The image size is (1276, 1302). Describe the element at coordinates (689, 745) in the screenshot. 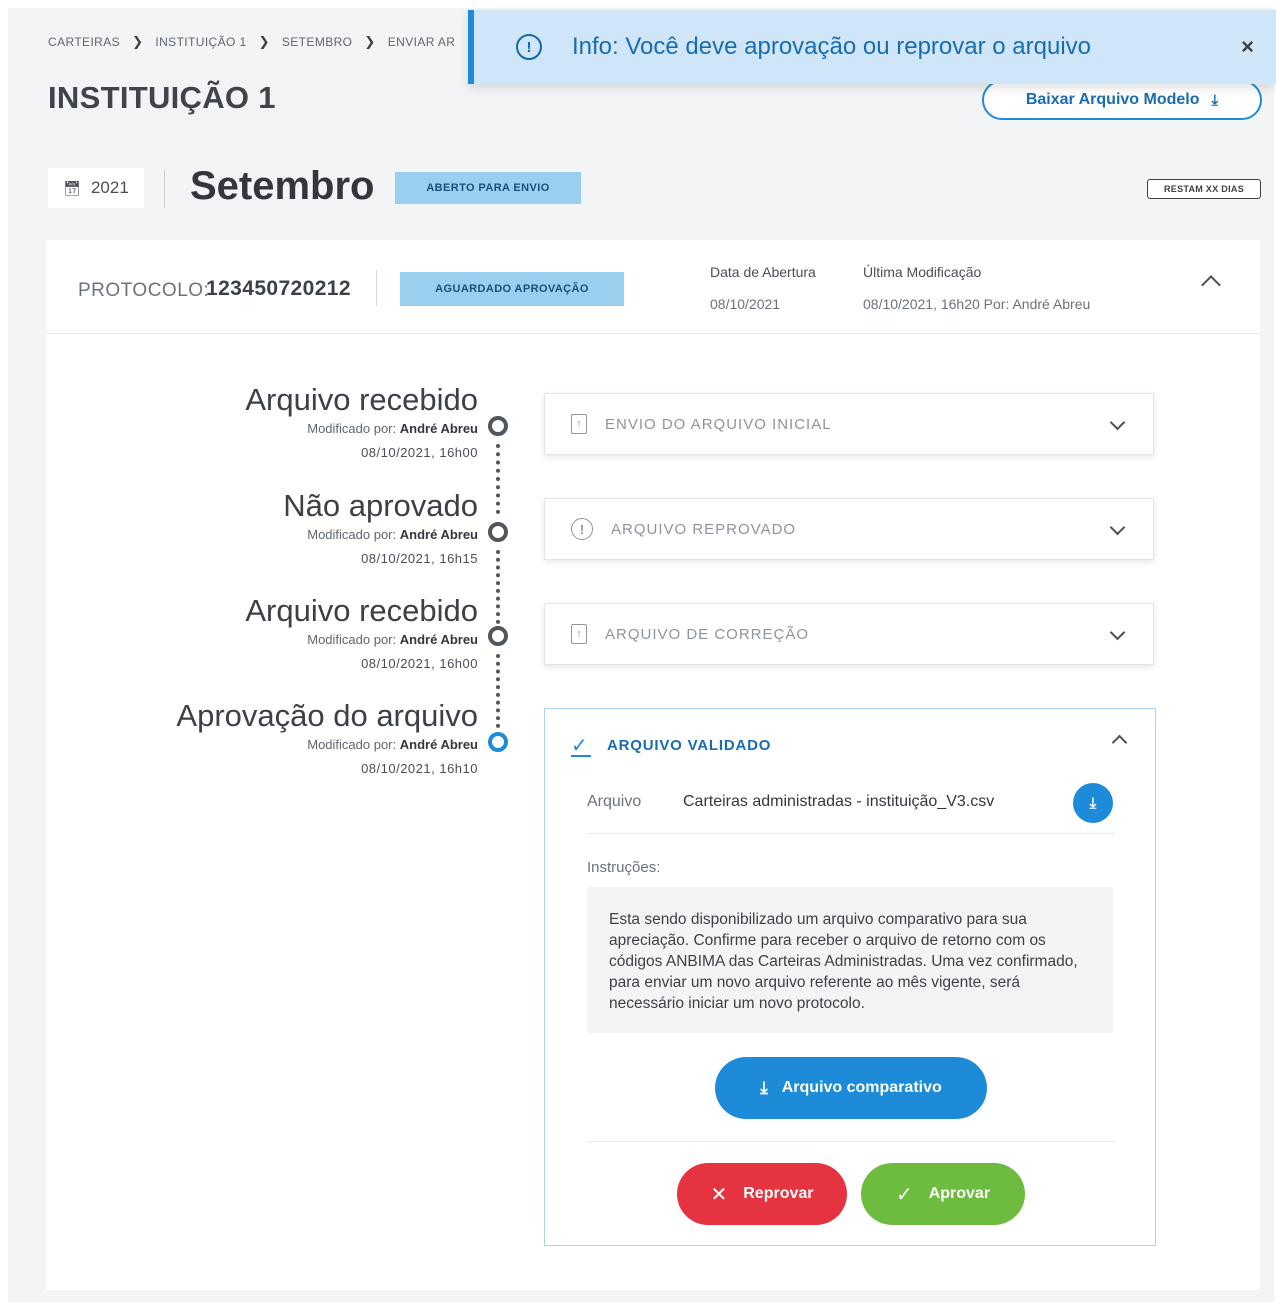

I see `panel-label: ARQUIVO VALIDADO` at that location.